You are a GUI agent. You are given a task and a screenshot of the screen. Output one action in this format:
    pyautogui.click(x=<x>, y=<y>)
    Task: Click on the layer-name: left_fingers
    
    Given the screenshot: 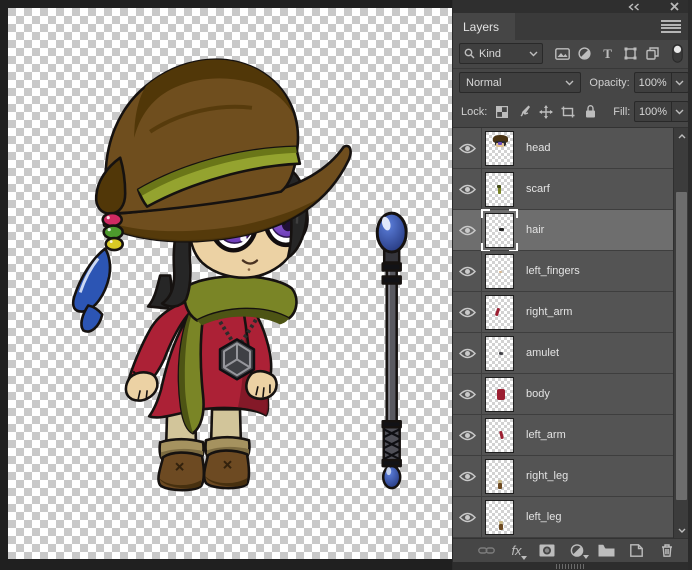 What is the action you would take?
    pyautogui.click(x=553, y=271)
    